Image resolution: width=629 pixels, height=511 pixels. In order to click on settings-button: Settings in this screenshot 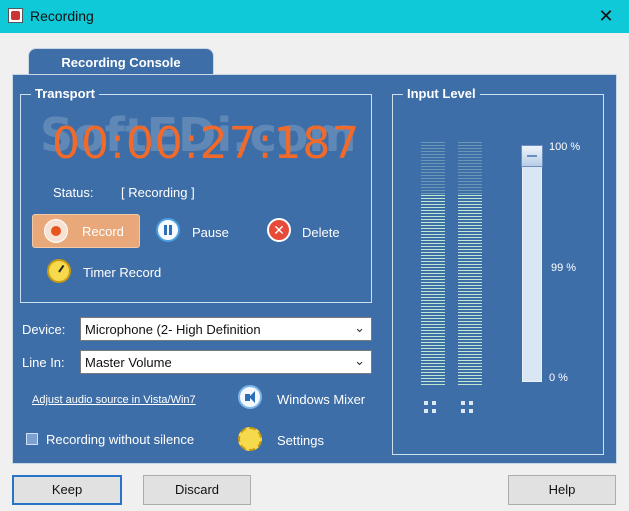, I will do `click(300, 440)`.